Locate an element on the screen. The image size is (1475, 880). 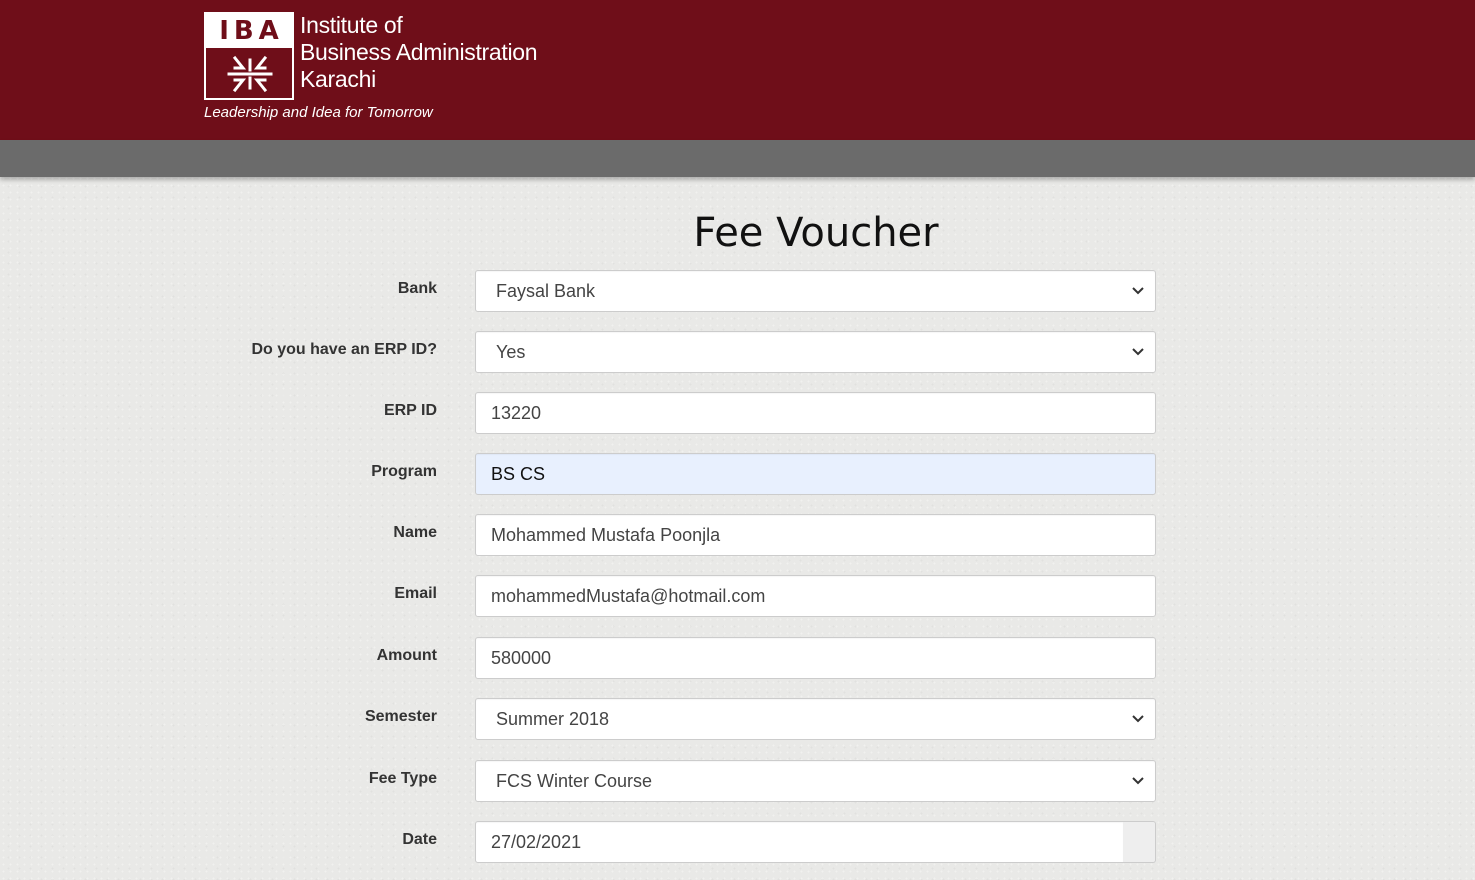
institute-name-line: Business Administration is located at coordinates (419, 52).